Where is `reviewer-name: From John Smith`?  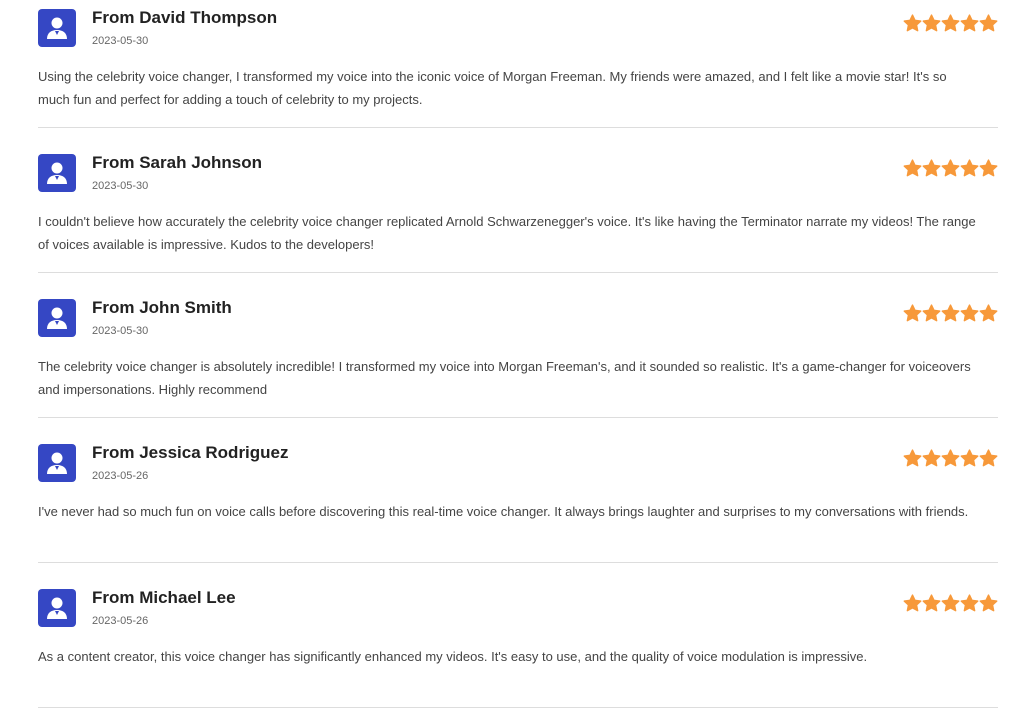
reviewer-name: From John Smith is located at coordinates (162, 307).